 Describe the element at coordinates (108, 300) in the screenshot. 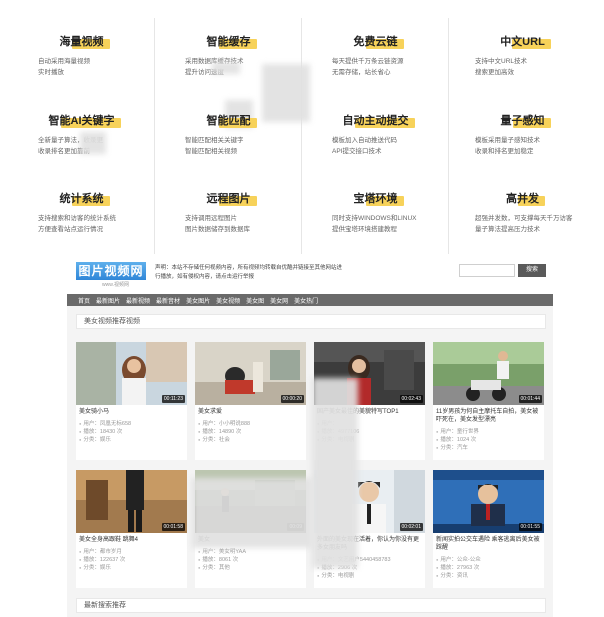

I see `nav-item: 最新图片` at that location.